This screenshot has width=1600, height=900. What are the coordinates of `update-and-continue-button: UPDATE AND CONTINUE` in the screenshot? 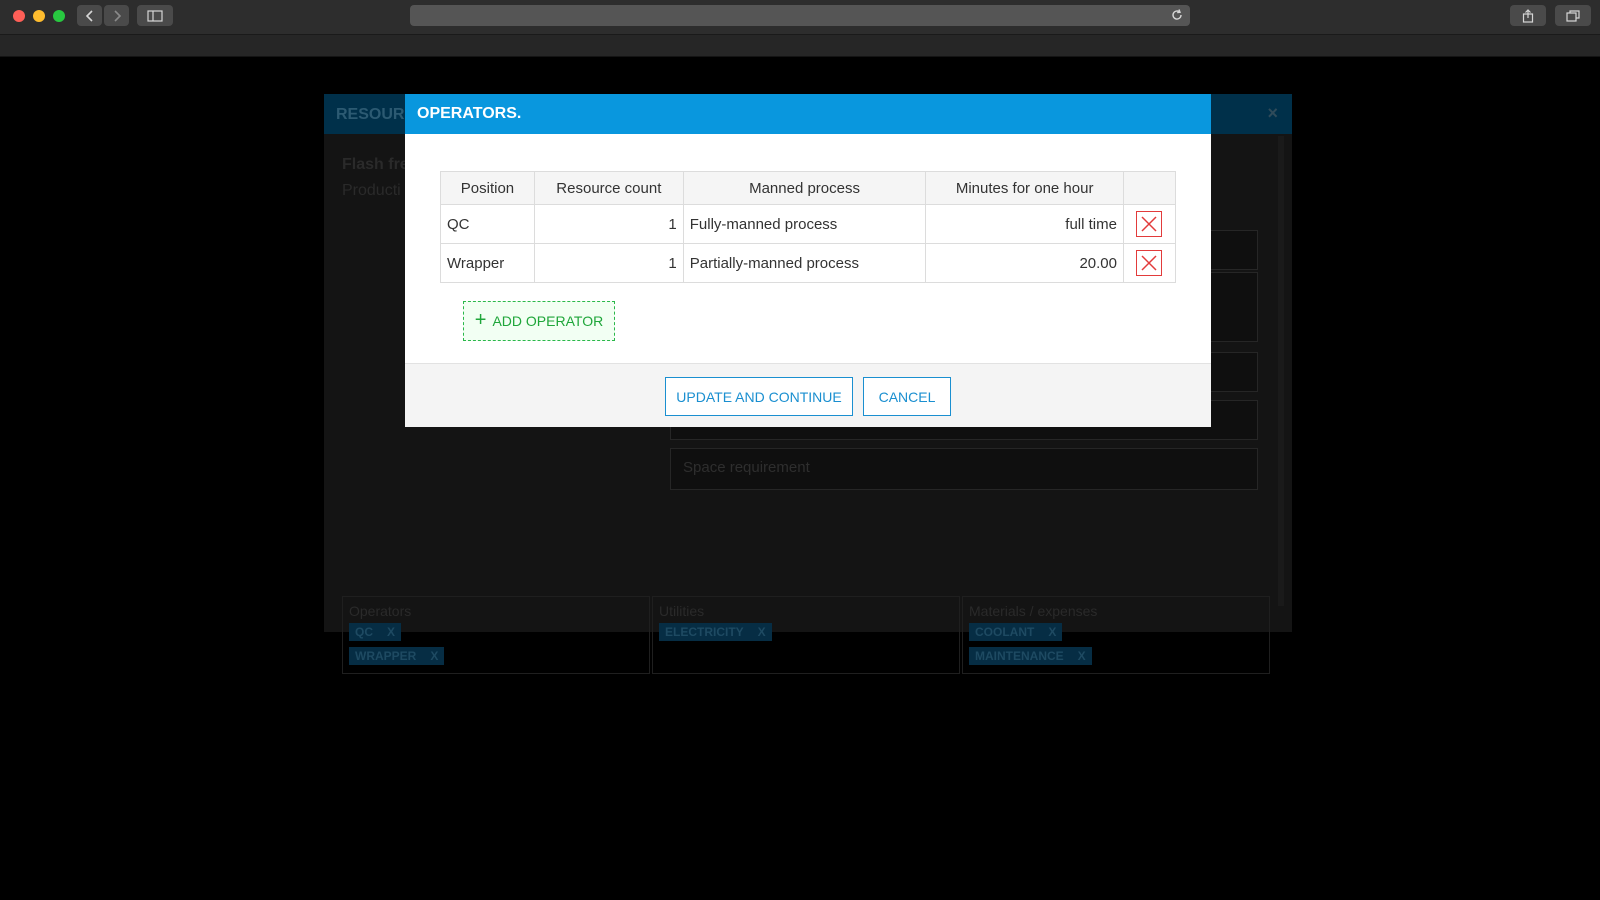 It's located at (759, 396).